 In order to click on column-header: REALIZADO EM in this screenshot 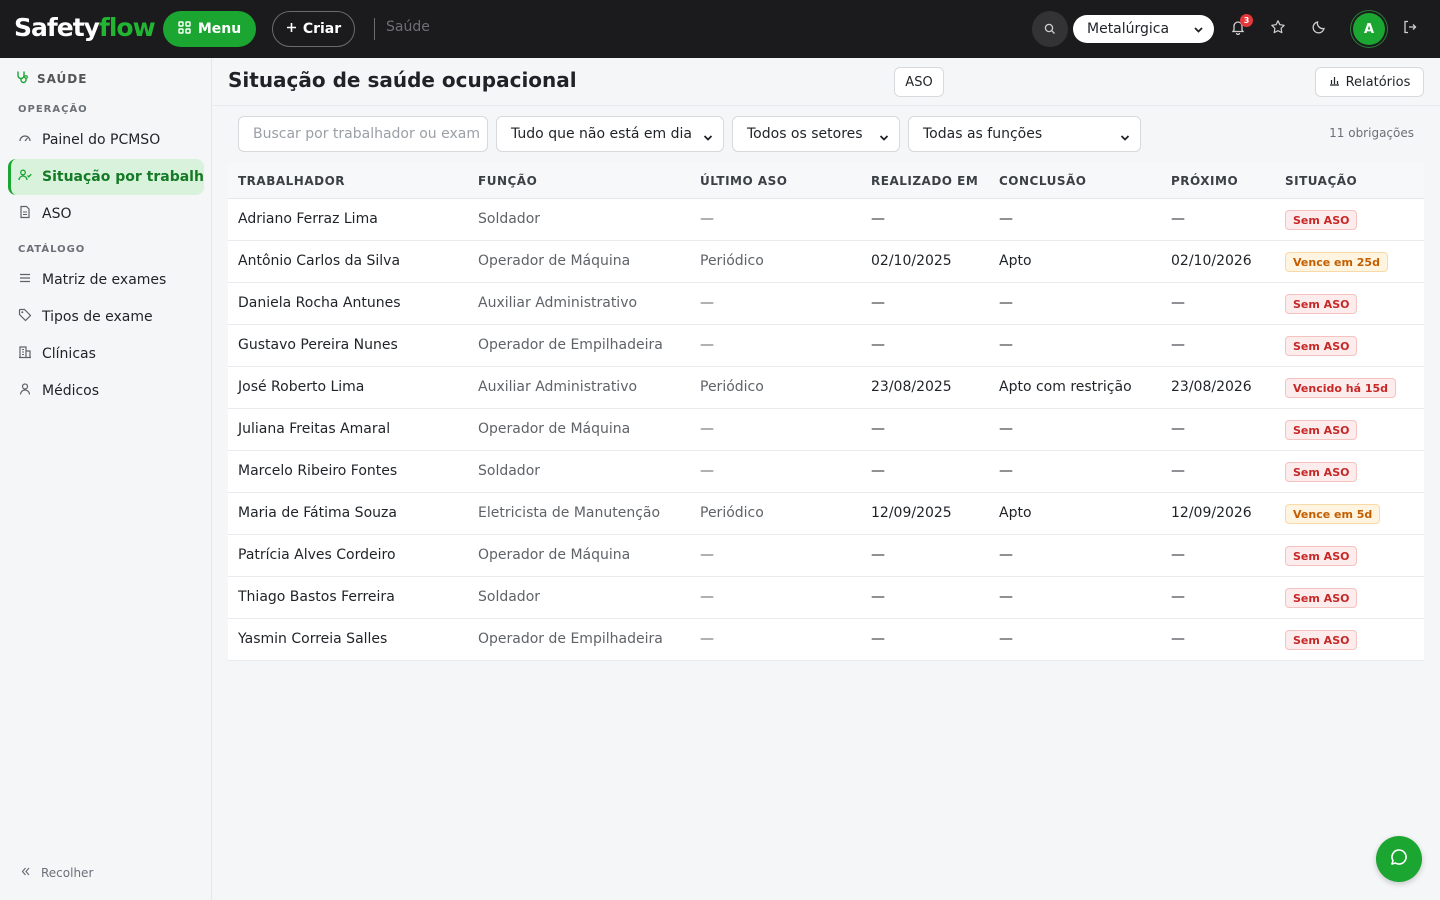, I will do `click(924, 181)`.